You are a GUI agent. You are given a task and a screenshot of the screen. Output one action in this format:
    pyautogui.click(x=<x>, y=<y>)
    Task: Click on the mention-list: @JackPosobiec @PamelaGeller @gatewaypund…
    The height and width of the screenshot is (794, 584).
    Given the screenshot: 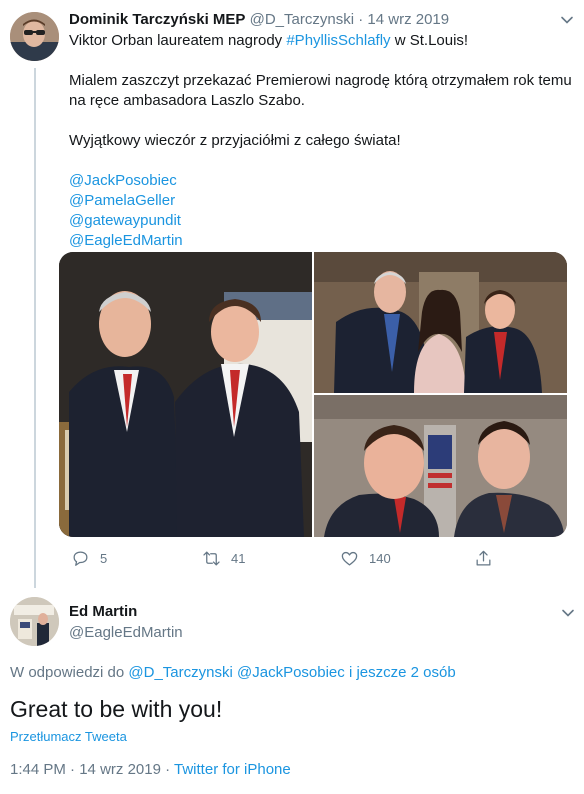 What is the action you would take?
    pyautogui.click(x=323, y=211)
    